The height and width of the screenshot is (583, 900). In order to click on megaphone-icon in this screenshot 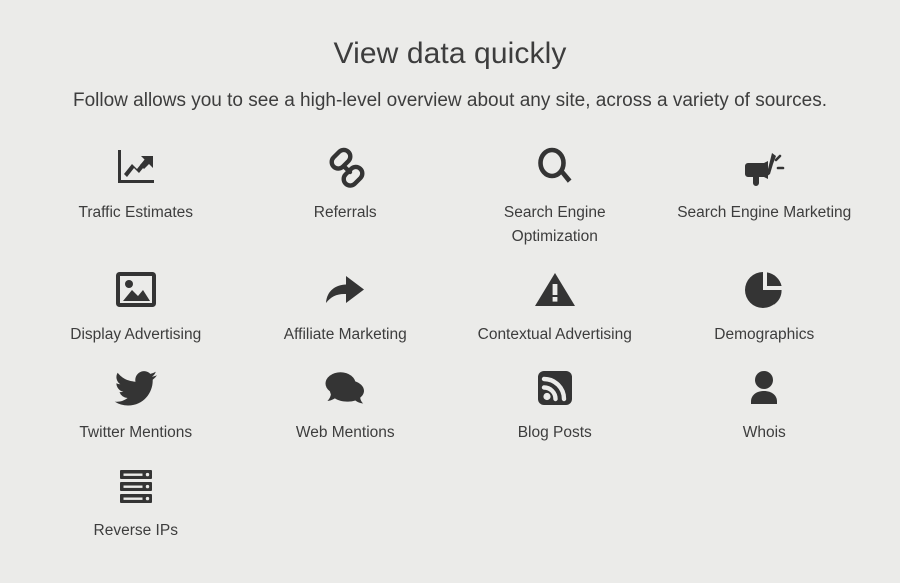, I will do `click(765, 168)`.